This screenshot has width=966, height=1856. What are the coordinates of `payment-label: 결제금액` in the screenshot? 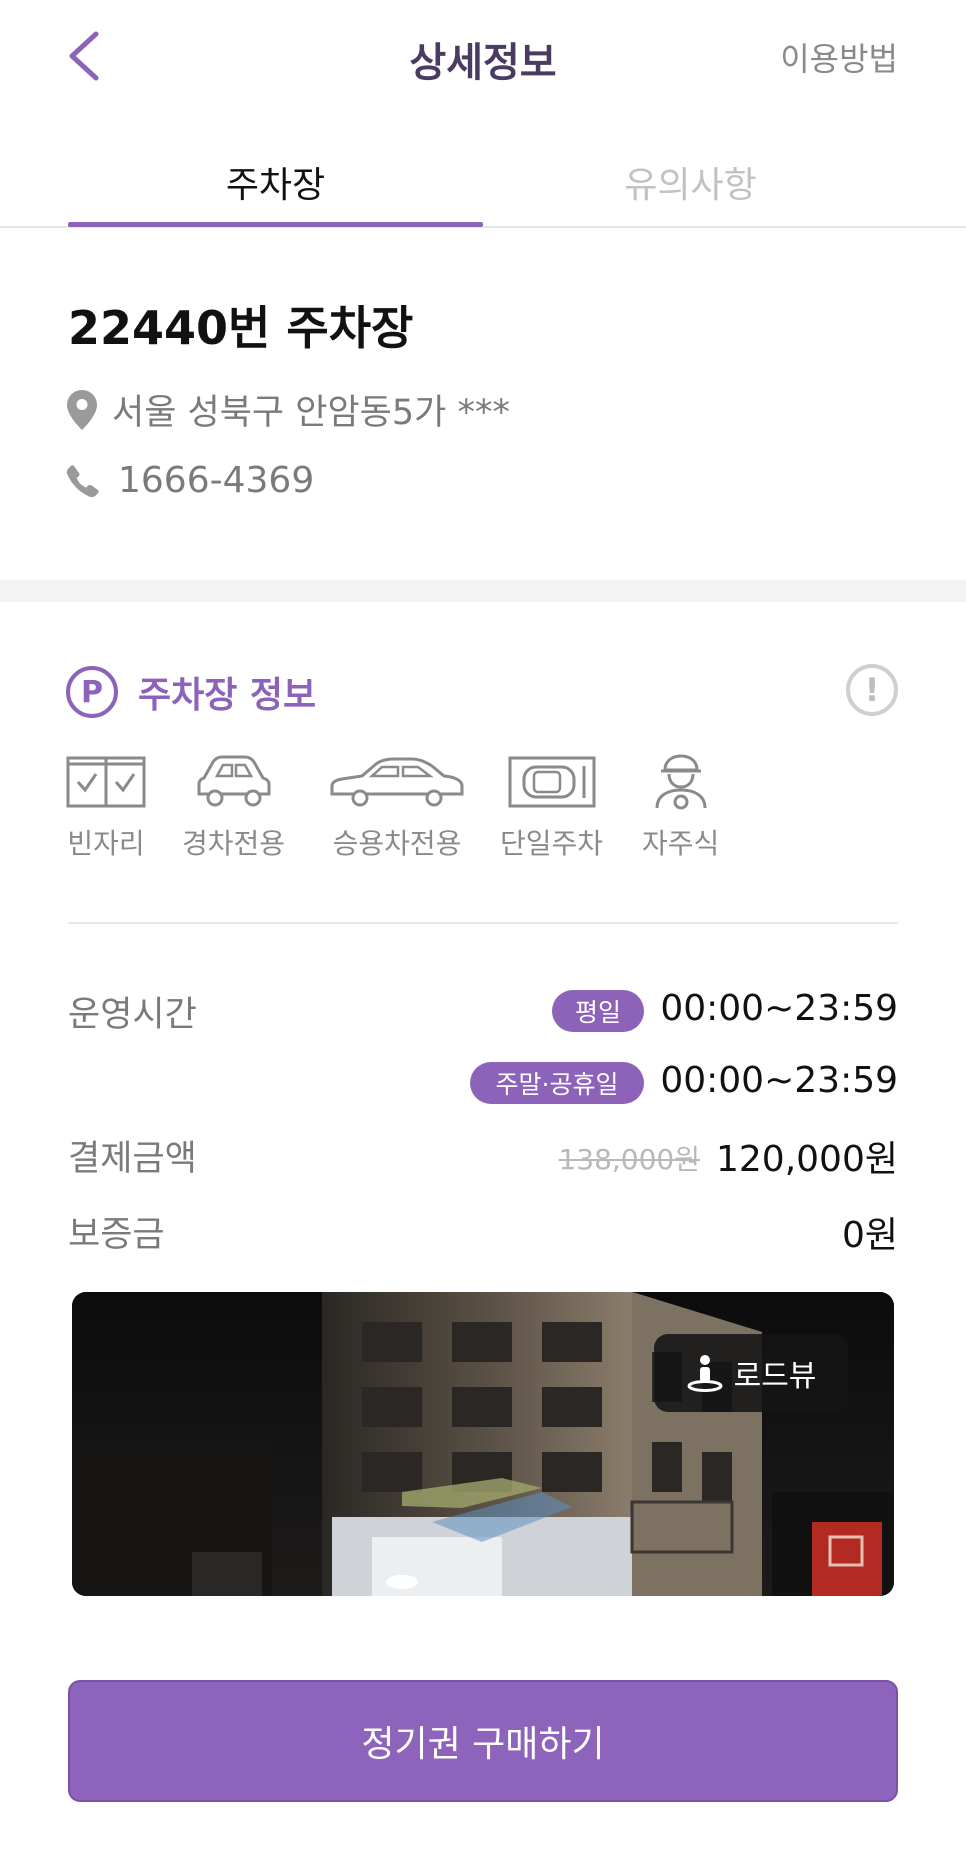 It's located at (132, 1159).